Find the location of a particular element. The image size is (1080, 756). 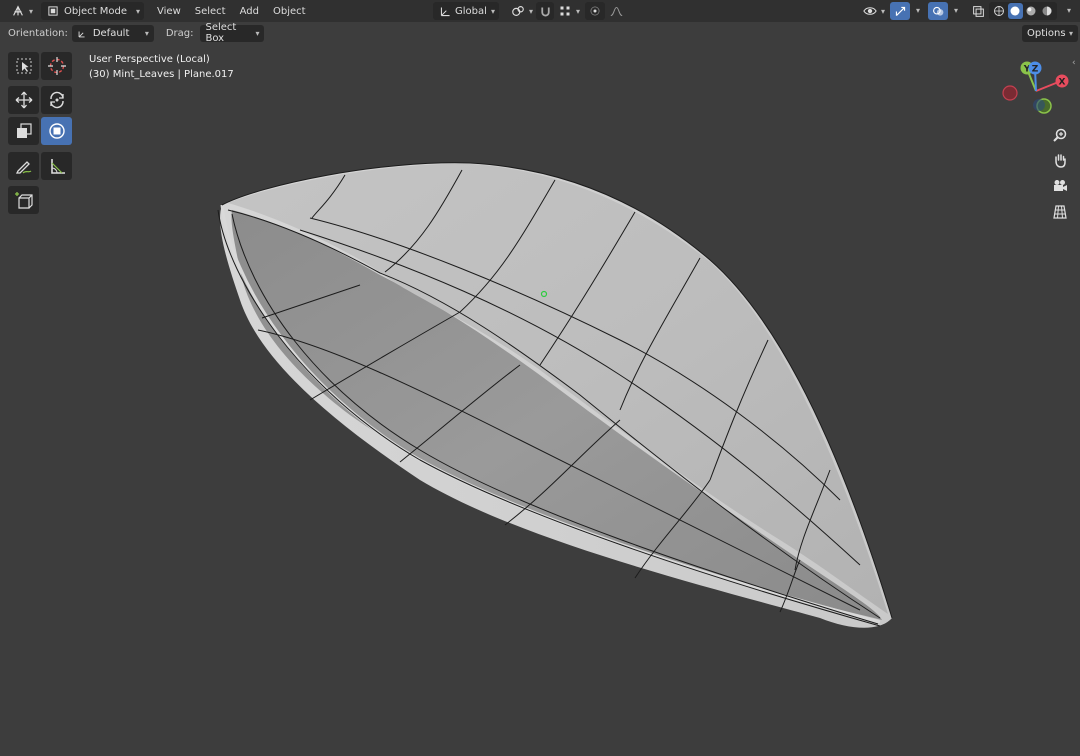

scale-tool is located at coordinates (23, 131).